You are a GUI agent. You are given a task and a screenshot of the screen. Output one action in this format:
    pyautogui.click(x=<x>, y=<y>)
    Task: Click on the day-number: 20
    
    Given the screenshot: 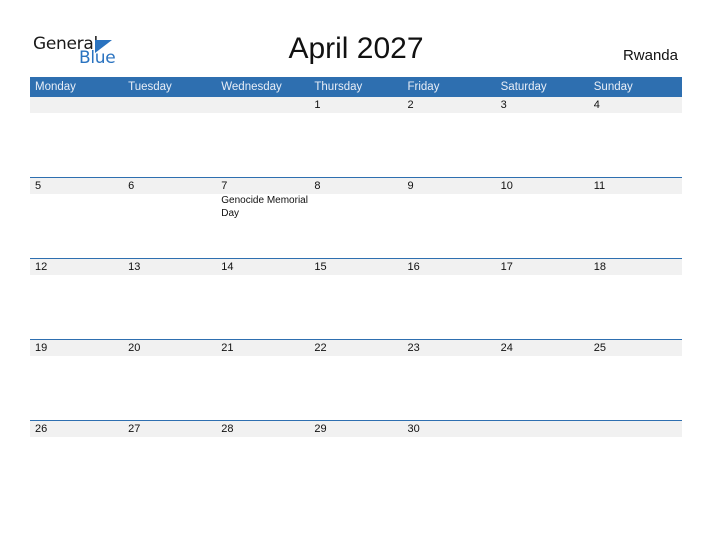 What is the action you would take?
    pyautogui.click(x=134, y=348)
    